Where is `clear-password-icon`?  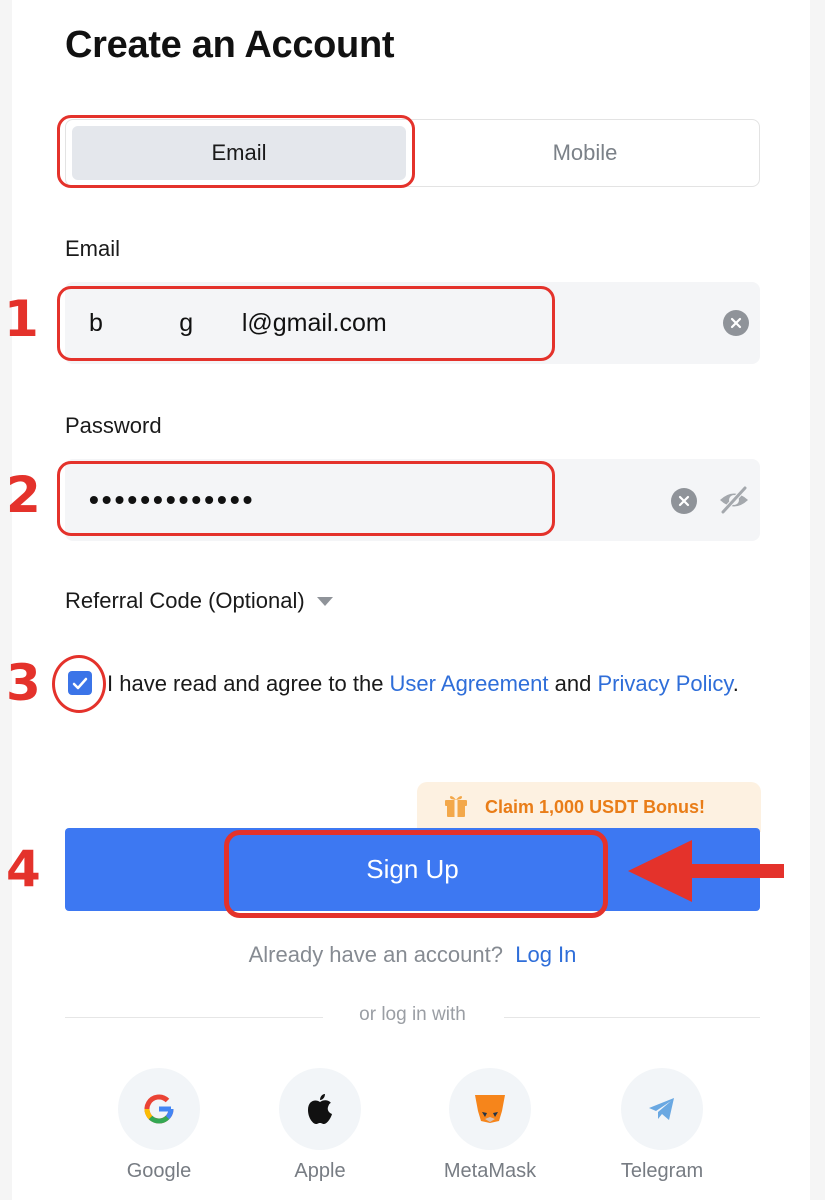 clear-password-icon is located at coordinates (684, 501).